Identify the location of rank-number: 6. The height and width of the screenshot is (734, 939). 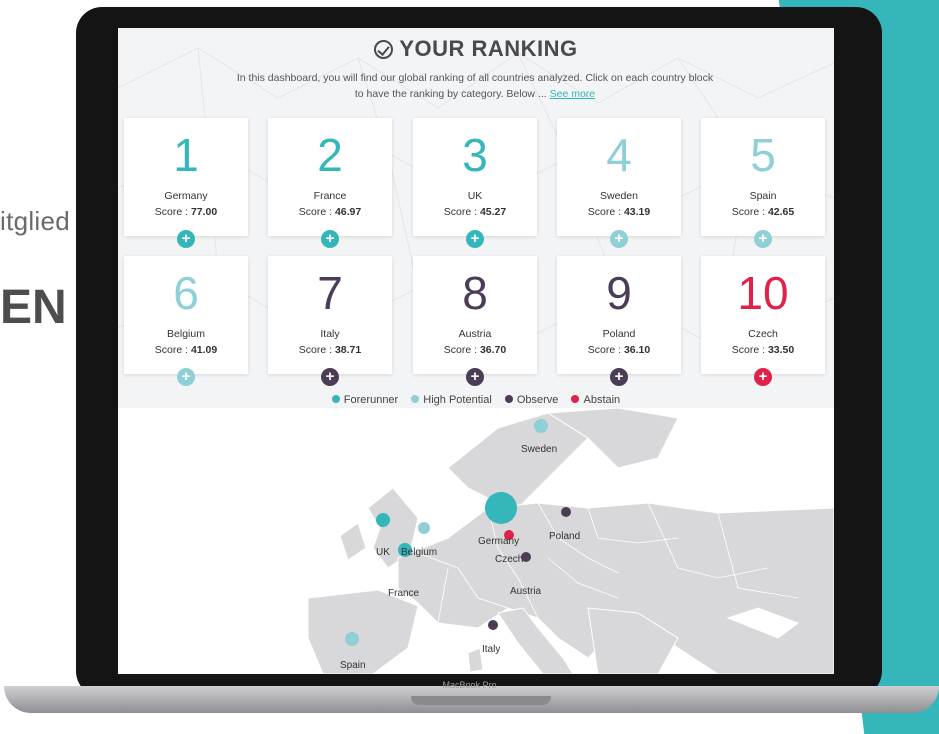
(186, 293).